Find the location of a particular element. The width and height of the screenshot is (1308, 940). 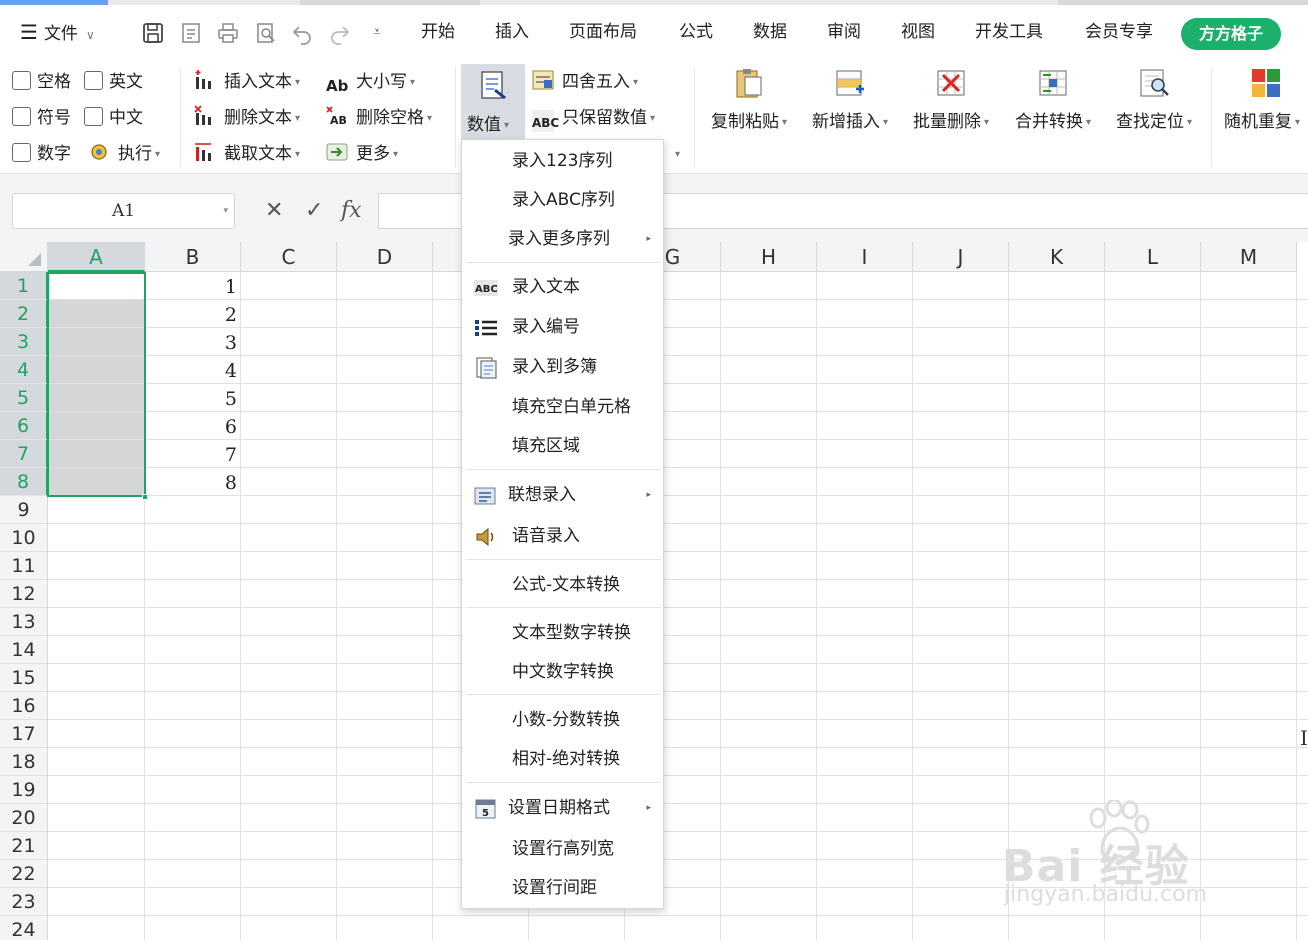

value-button: 数值 ▾ is located at coordinates (493, 102).